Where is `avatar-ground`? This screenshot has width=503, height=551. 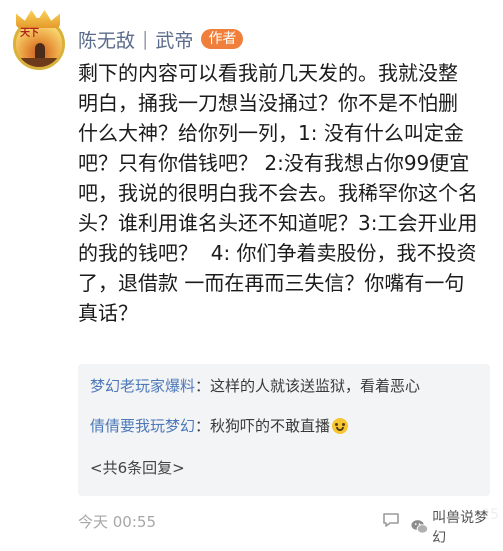
avatar-ground is located at coordinates (39, 62).